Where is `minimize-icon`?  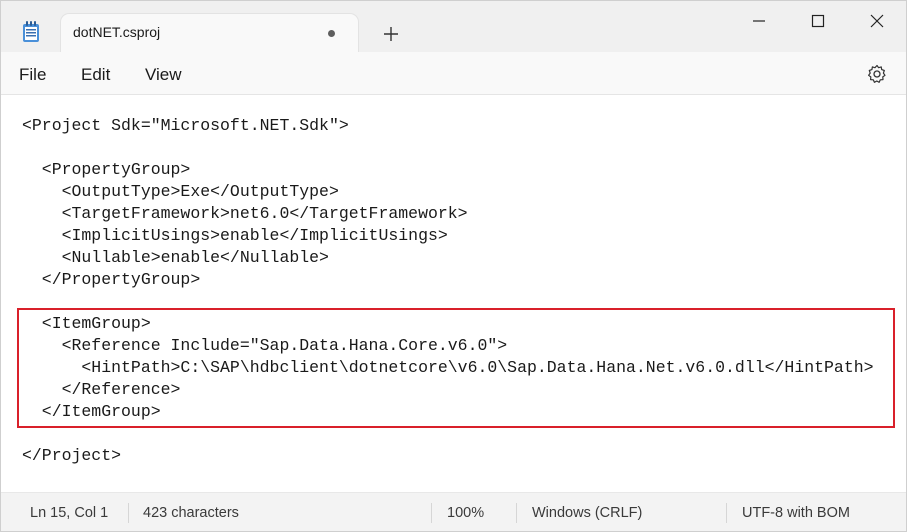 minimize-icon is located at coordinates (759, 21).